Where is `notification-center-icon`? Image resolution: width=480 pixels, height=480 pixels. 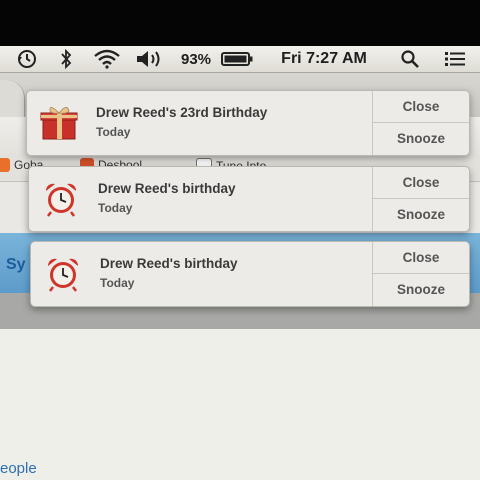
notification-center-icon is located at coordinates (455, 59).